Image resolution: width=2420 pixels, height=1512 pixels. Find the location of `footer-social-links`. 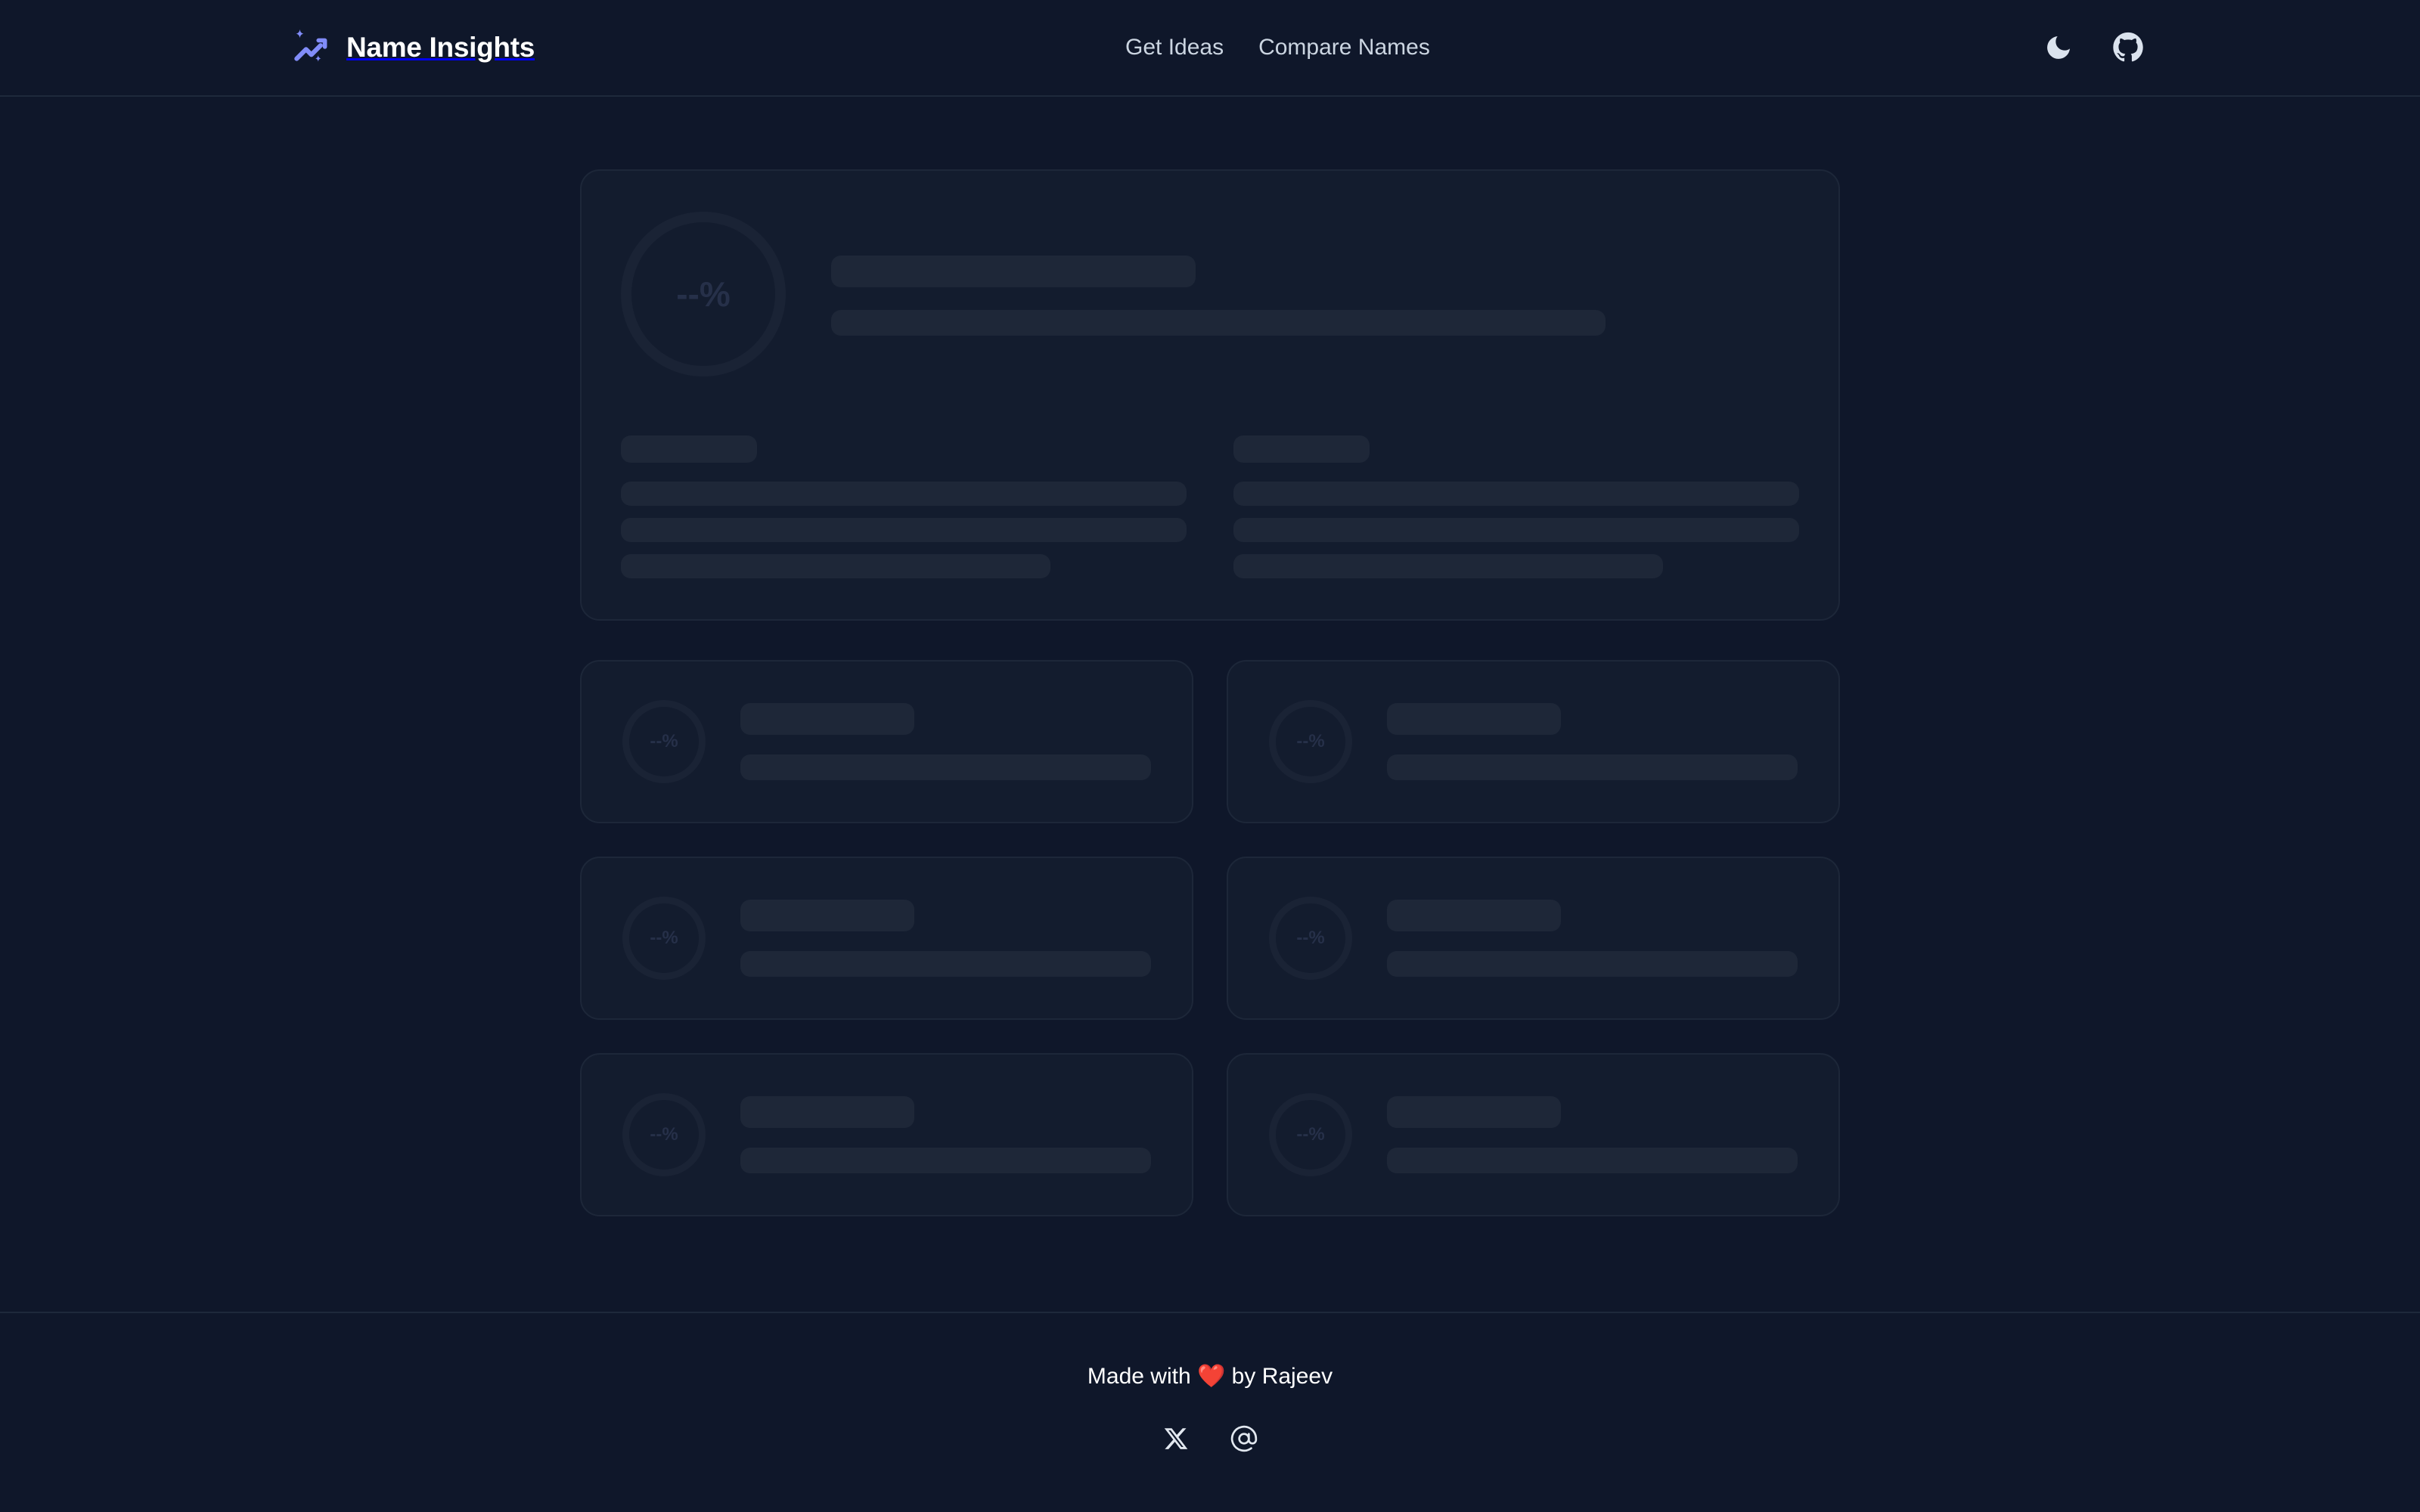

footer-social-links is located at coordinates (1210, 1439).